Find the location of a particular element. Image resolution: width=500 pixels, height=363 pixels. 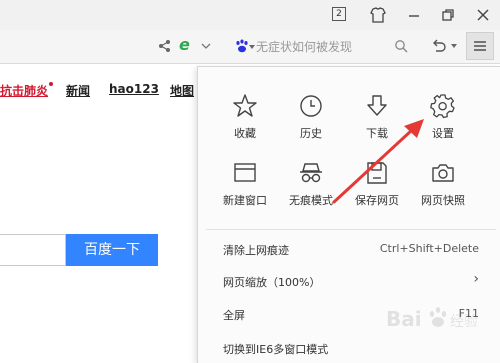

nav-link-news: 新闻 is located at coordinates (78, 90).